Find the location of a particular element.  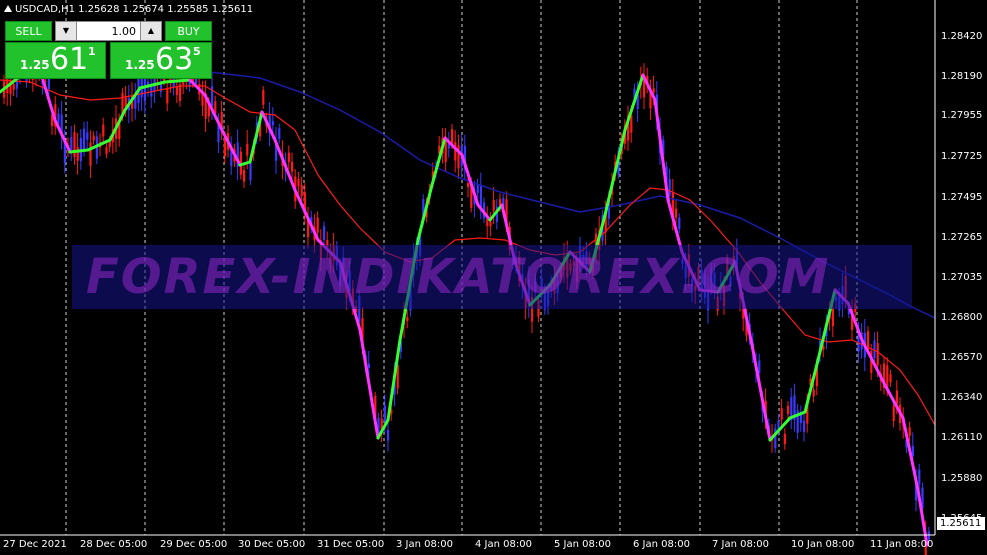

x-tick-label: 6 Jan 08:00 is located at coordinates (661, 544).